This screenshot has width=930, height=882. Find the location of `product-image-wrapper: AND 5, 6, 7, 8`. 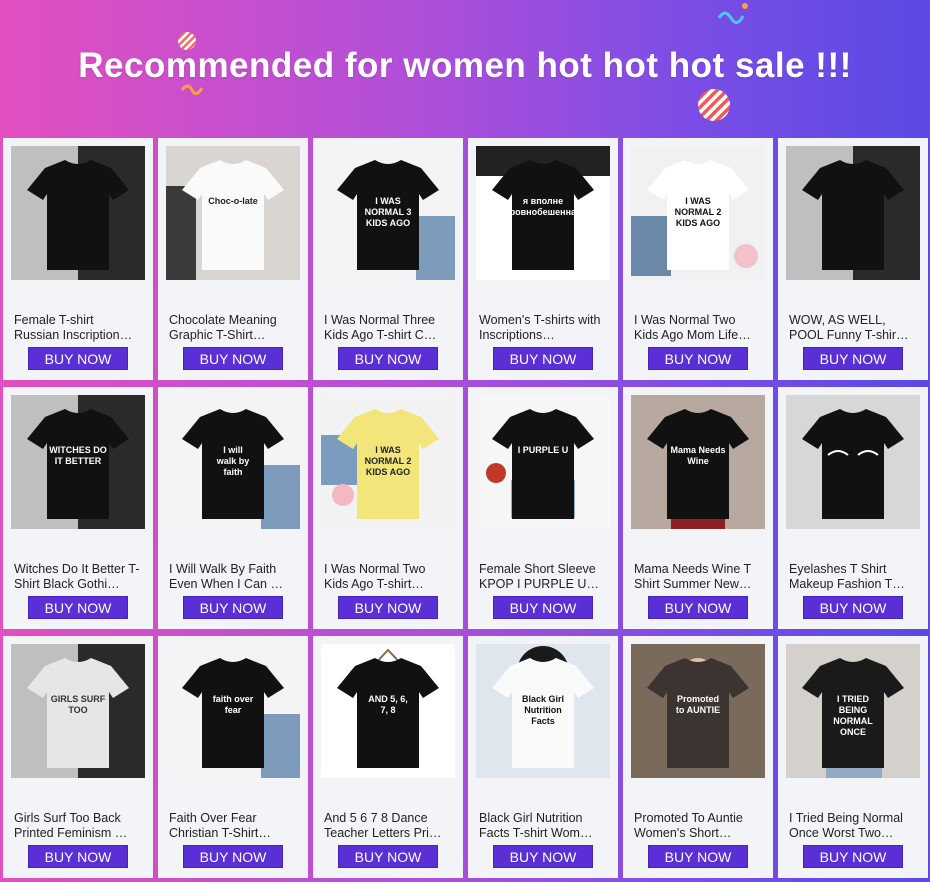

product-image-wrapper: AND 5, 6, 7, 8 is located at coordinates (388, 711).